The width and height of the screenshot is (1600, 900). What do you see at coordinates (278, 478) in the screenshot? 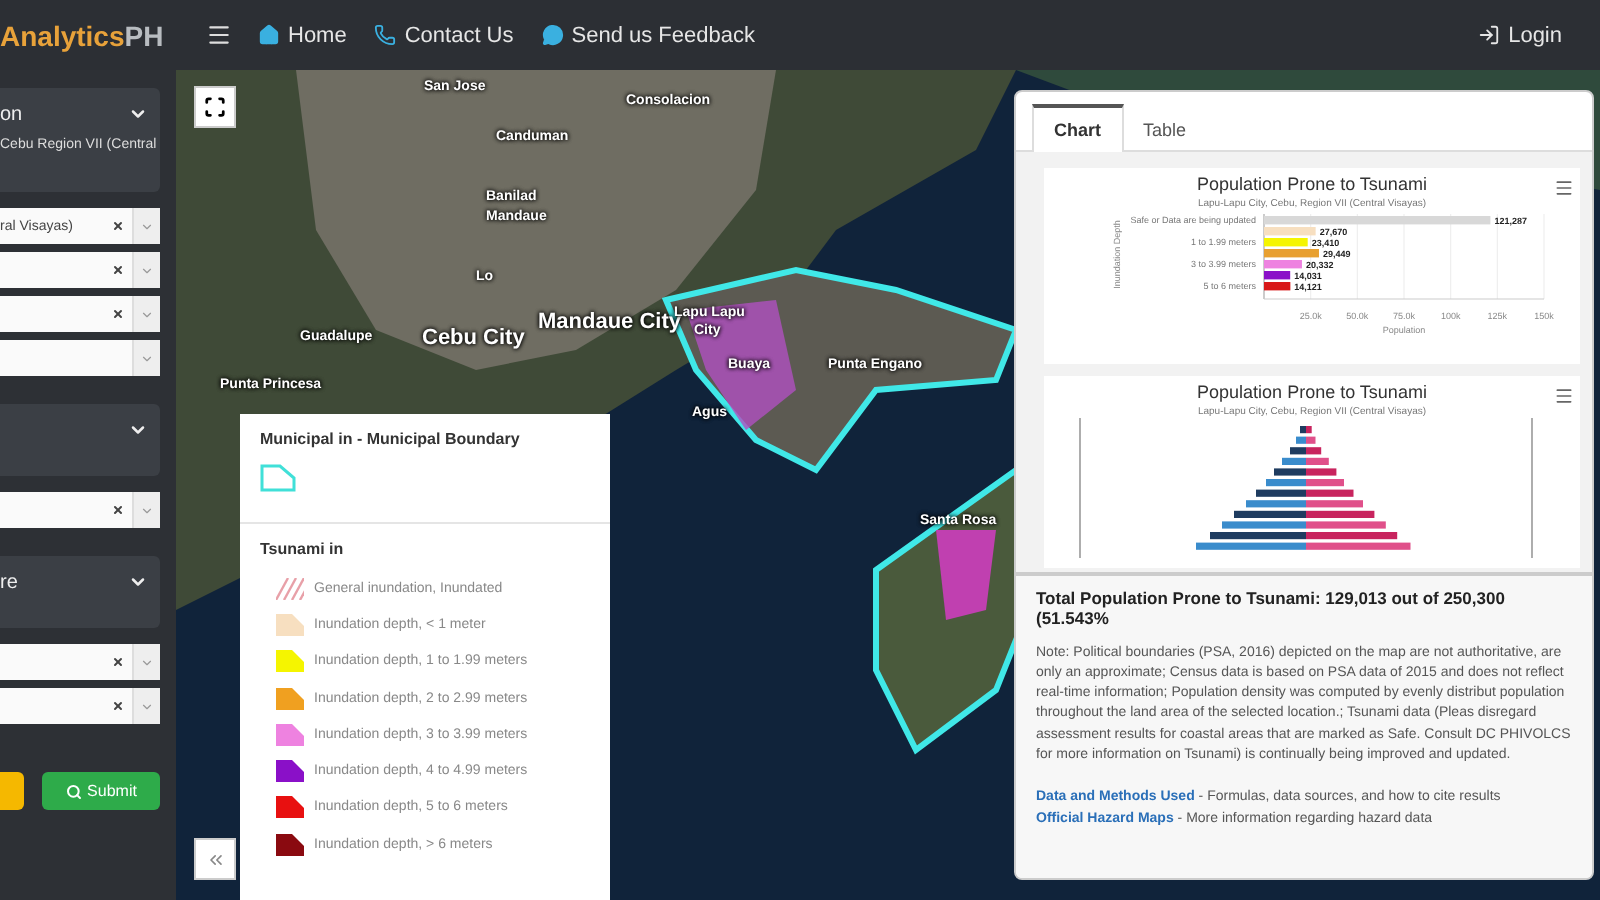
I see `boundary-swatch-icon` at bounding box center [278, 478].